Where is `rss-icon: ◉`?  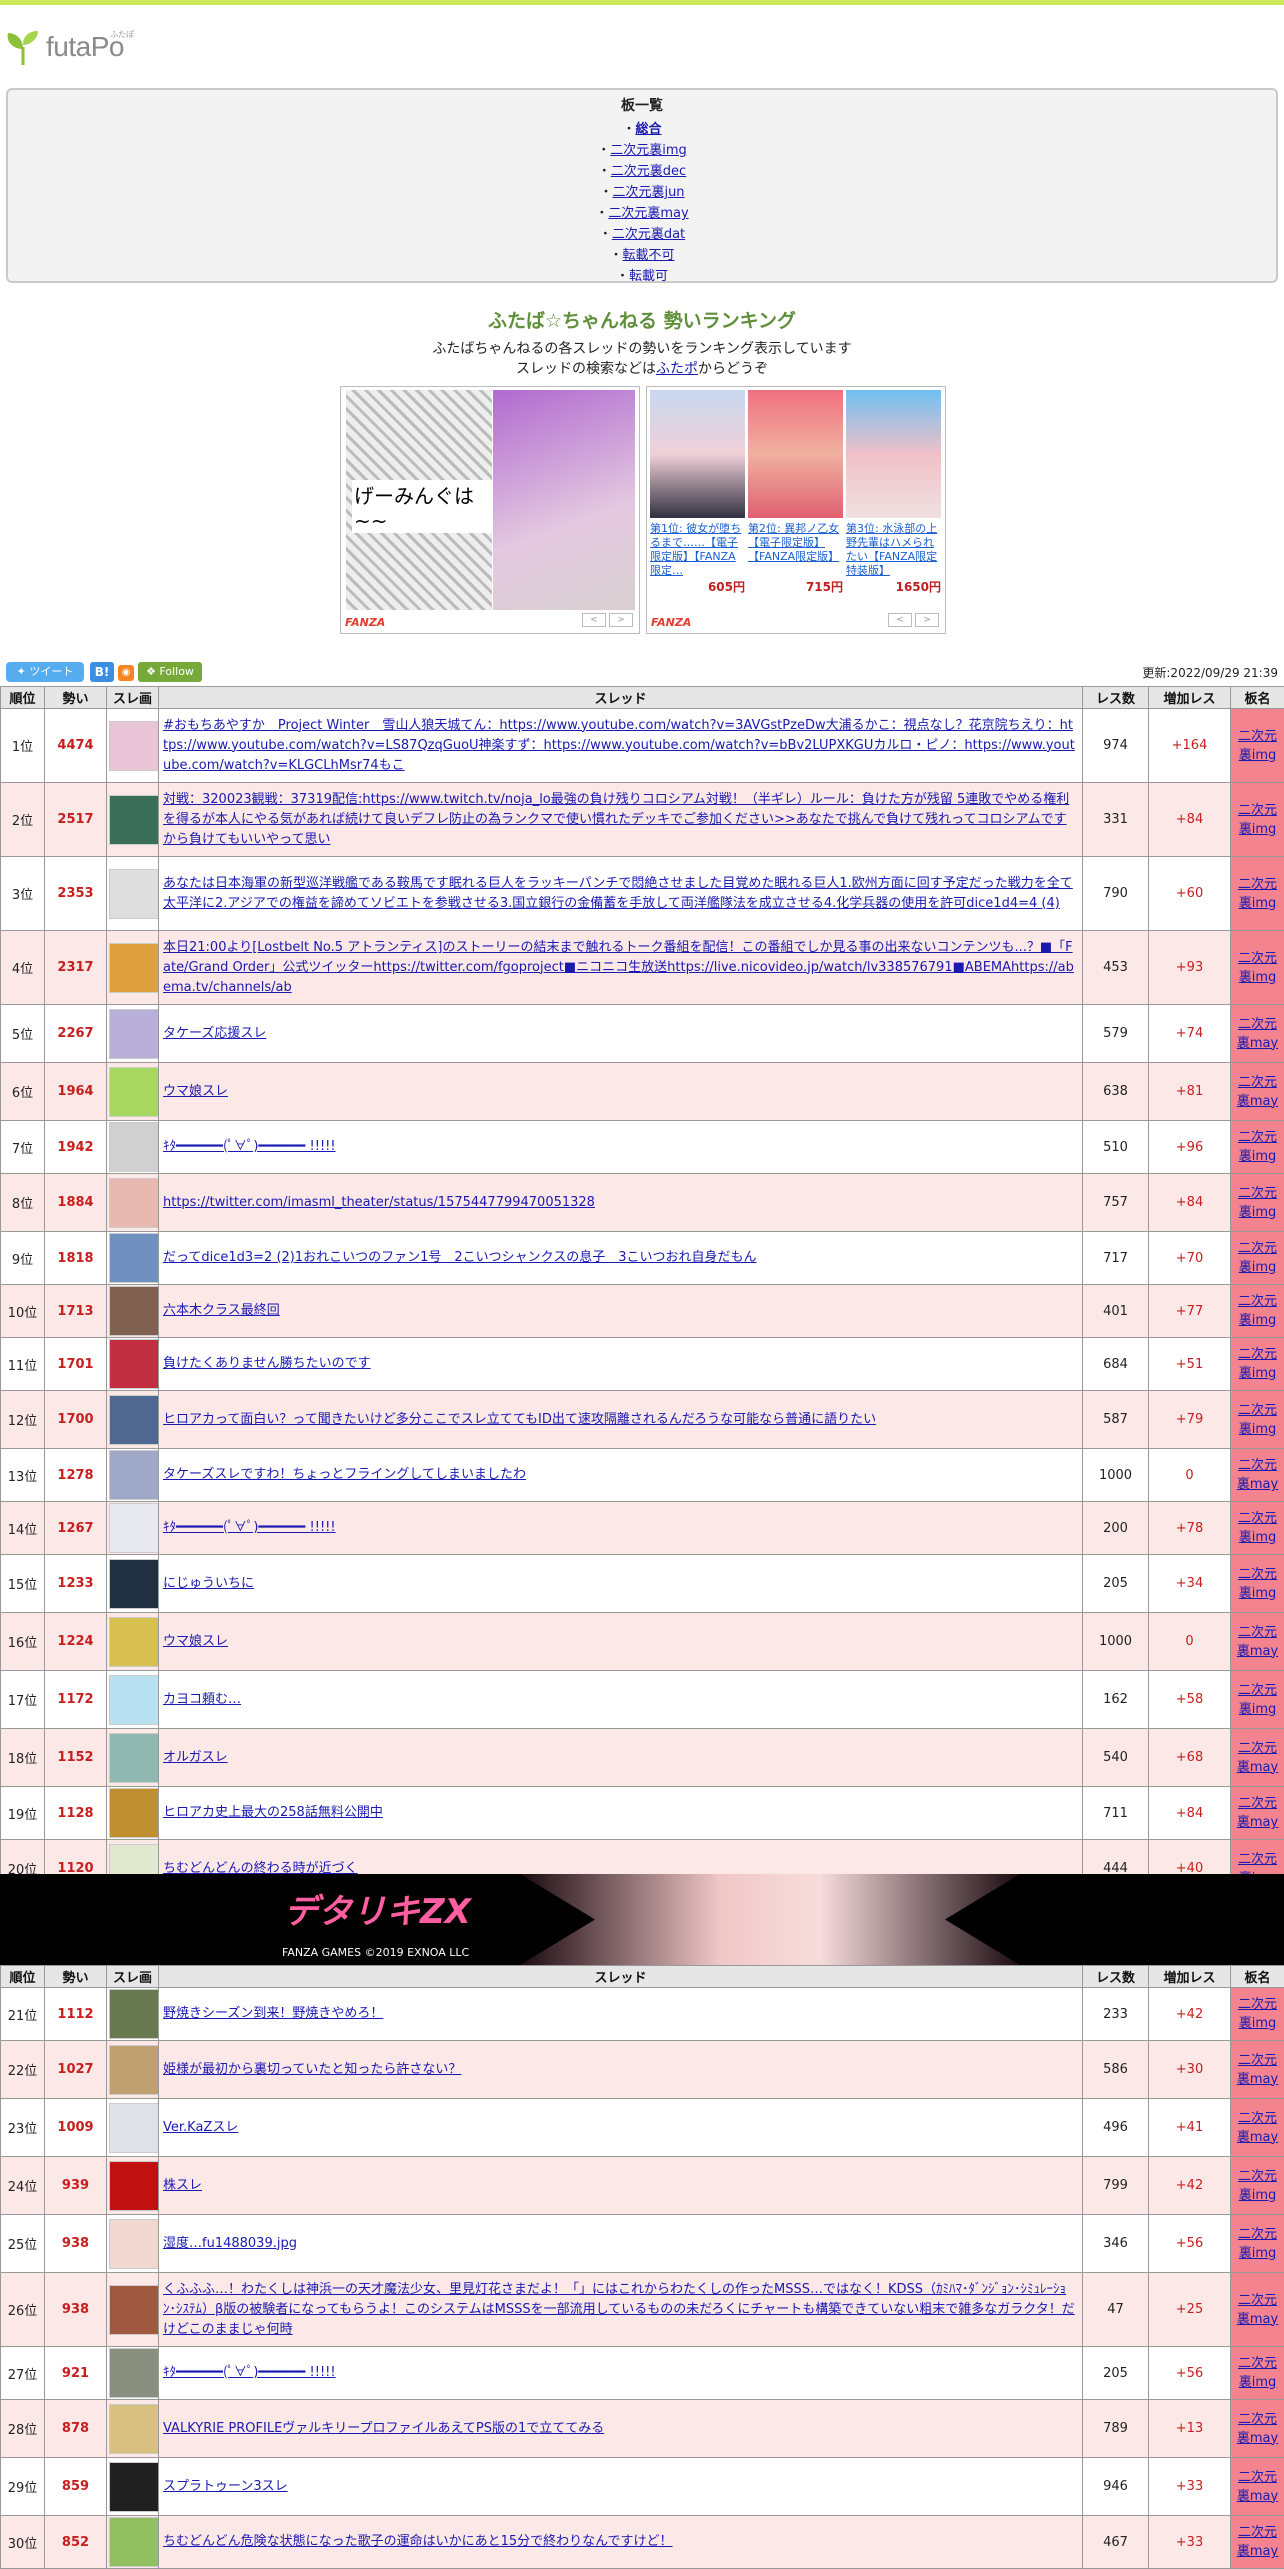
rss-icon: ◉ is located at coordinates (126, 673).